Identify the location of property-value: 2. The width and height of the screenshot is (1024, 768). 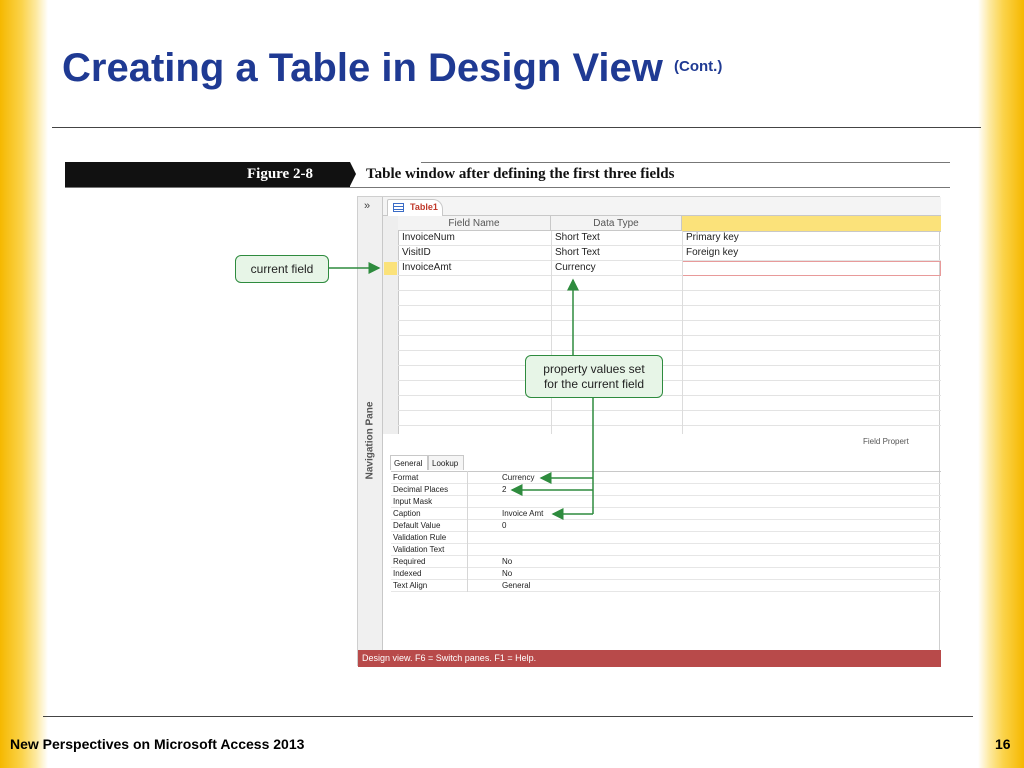
(504, 490).